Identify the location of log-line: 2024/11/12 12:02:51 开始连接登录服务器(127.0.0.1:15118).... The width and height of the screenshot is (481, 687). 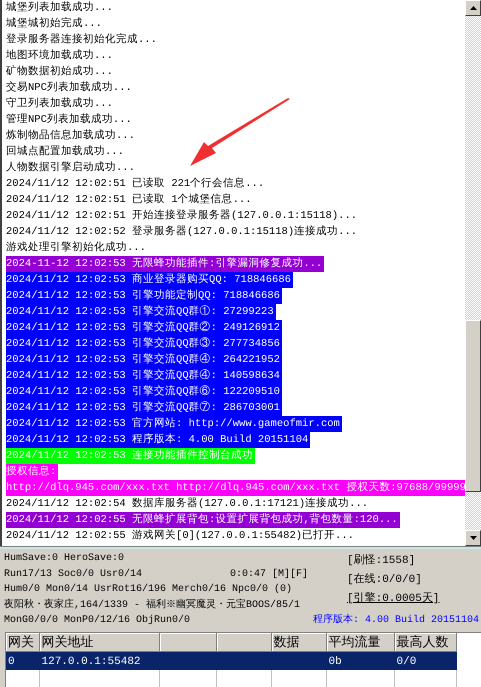
(182, 216).